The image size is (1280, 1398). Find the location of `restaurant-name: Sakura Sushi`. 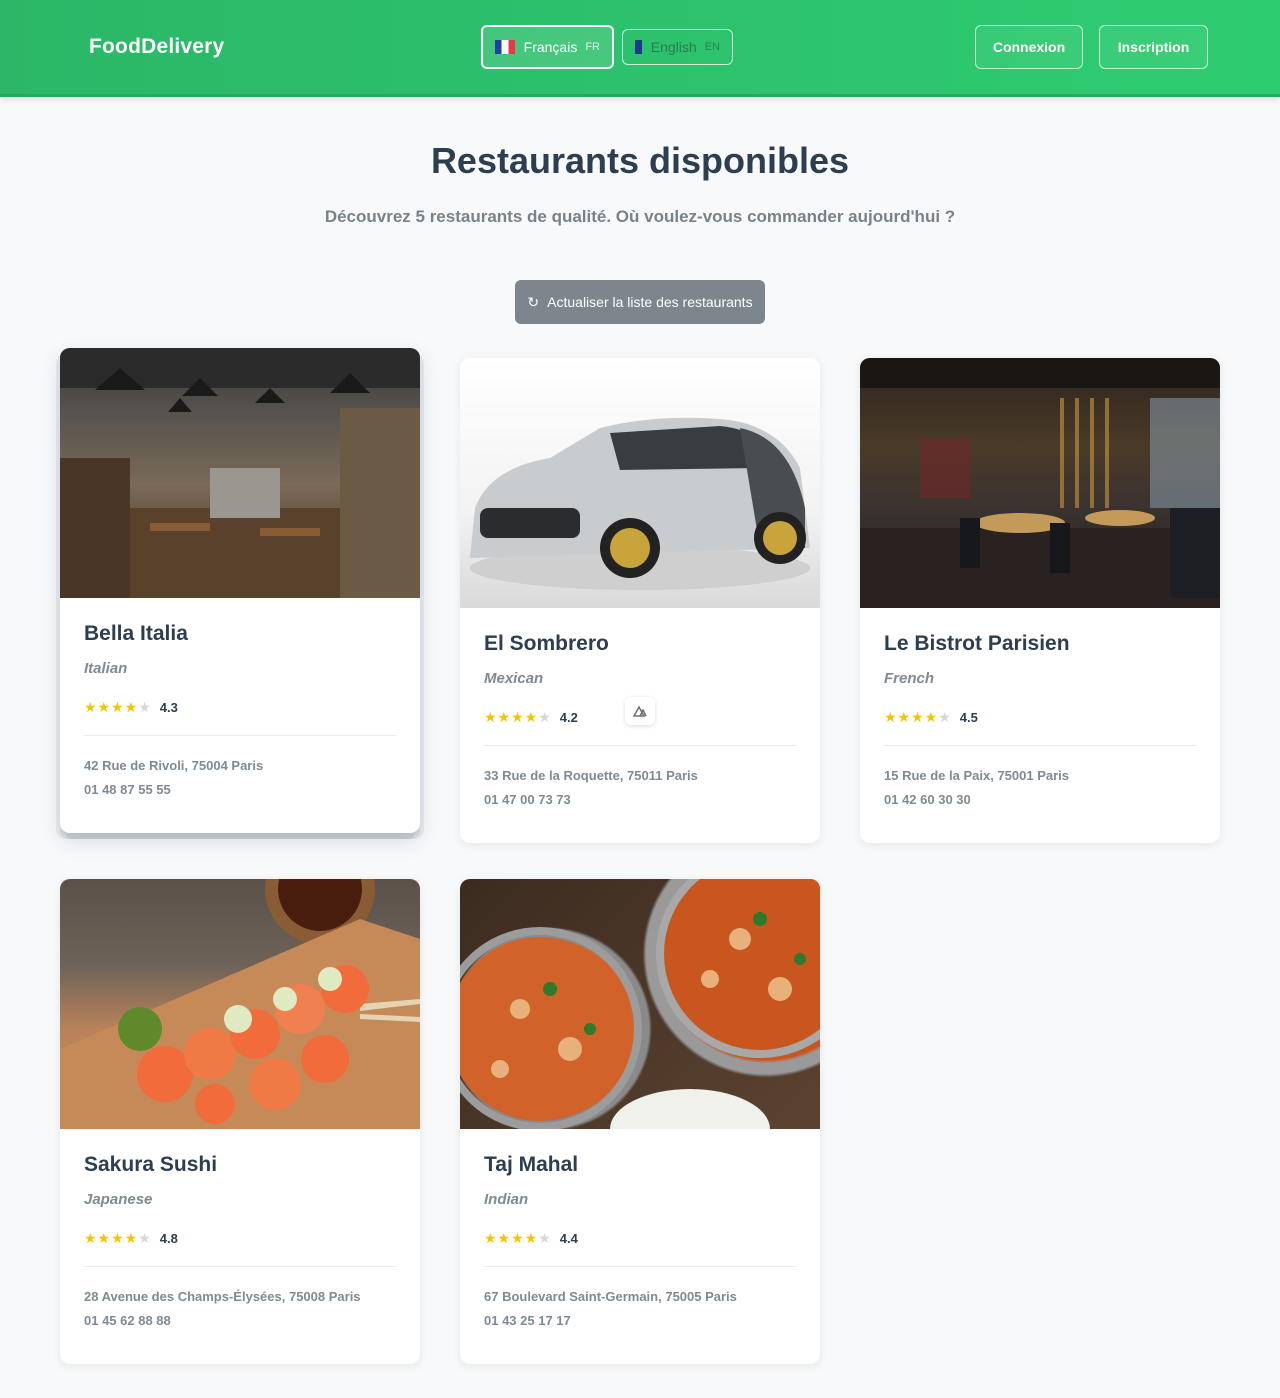

restaurant-name: Sakura Sushi is located at coordinates (240, 1167).